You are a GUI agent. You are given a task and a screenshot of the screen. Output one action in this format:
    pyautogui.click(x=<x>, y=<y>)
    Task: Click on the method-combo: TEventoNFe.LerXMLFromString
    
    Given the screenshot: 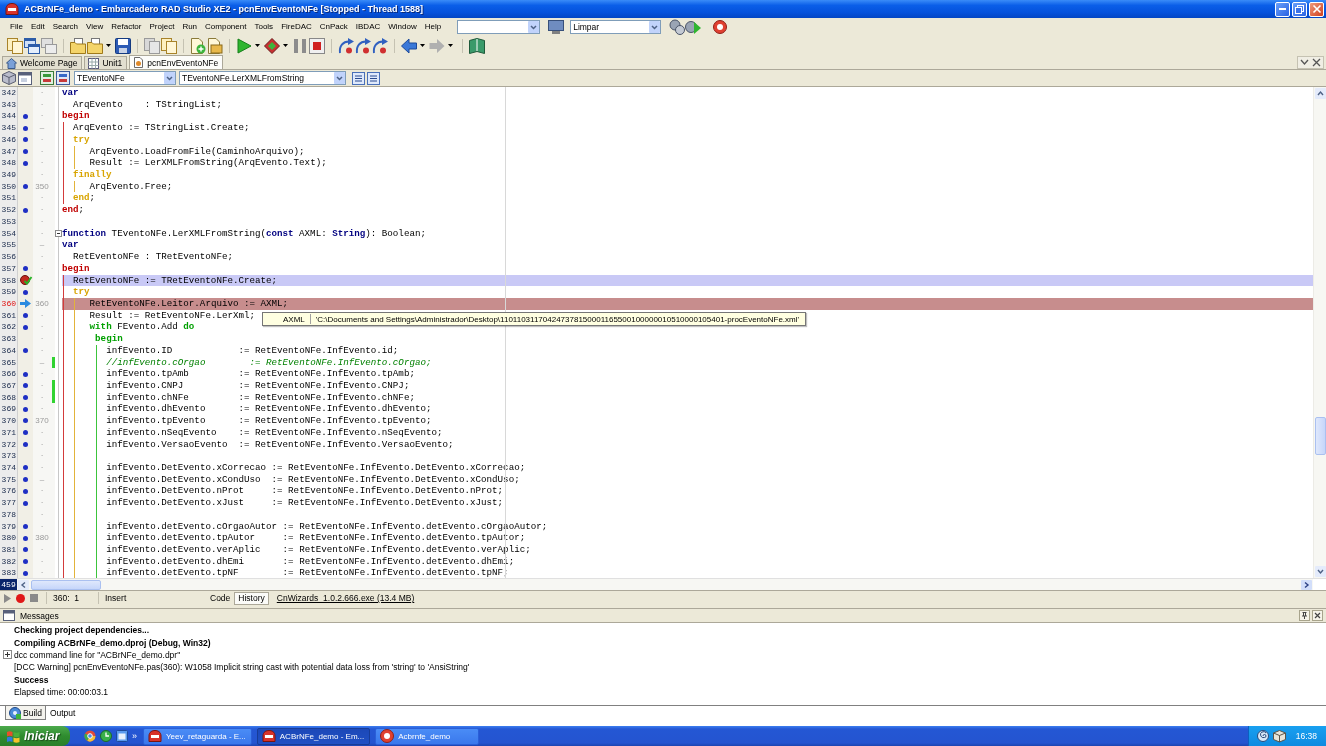 What is the action you would take?
    pyautogui.click(x=262, y=78)
    